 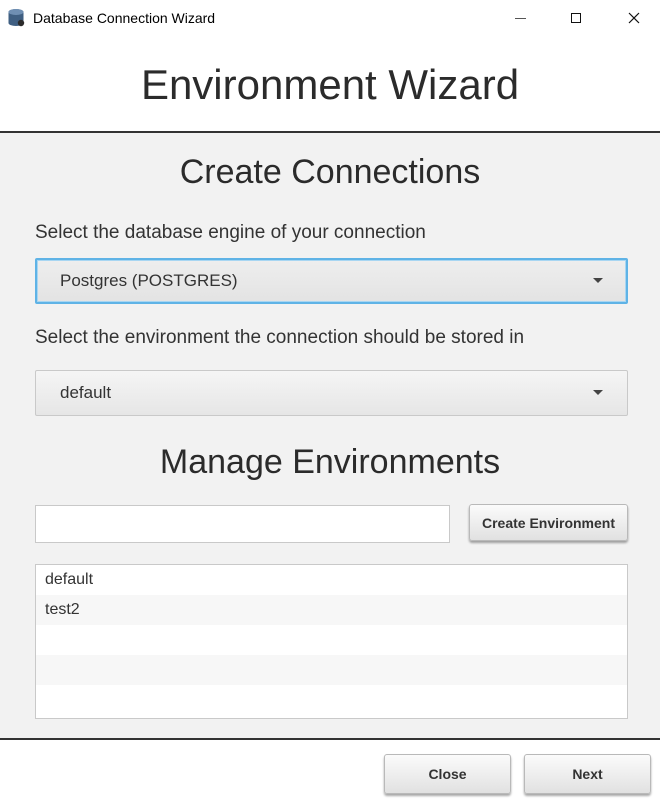 I want to click on database-icon, so click(x=16, y=18).